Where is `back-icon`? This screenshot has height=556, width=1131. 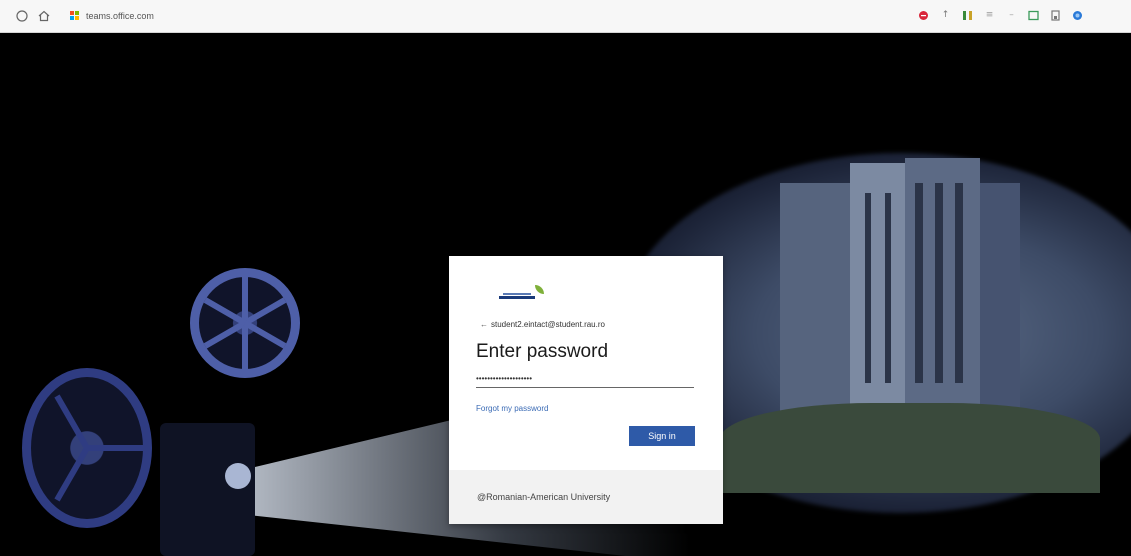 back-icon is located at coordinates (22, 16).